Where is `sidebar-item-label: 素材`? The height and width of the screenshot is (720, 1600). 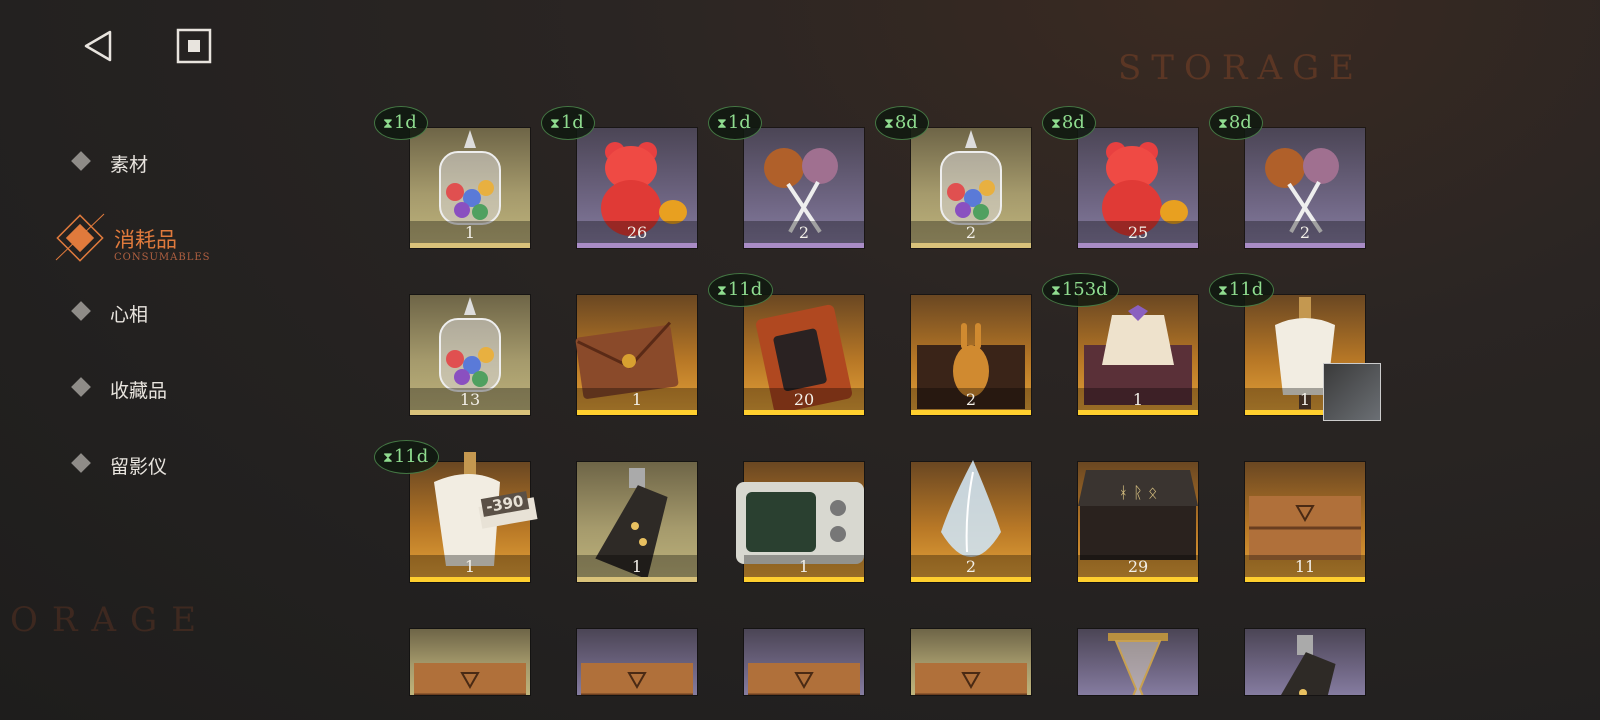 sidebar-item-label: 素材 is located at coordinates (129, 165).